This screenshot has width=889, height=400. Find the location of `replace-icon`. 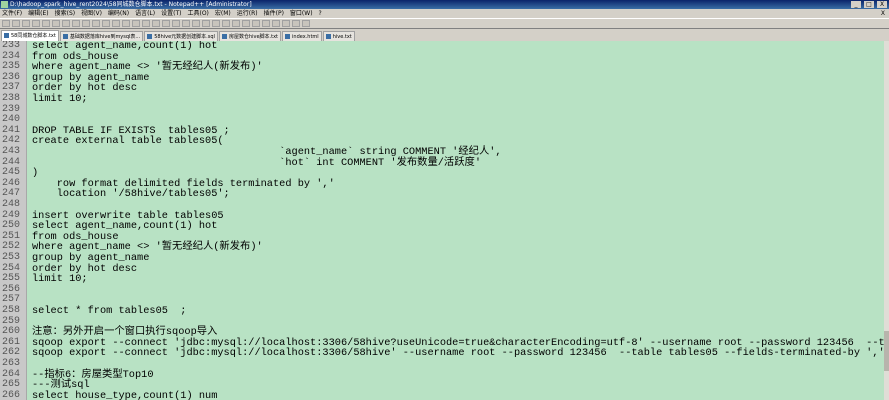

replace-icon is located at coordinates (136, 23).